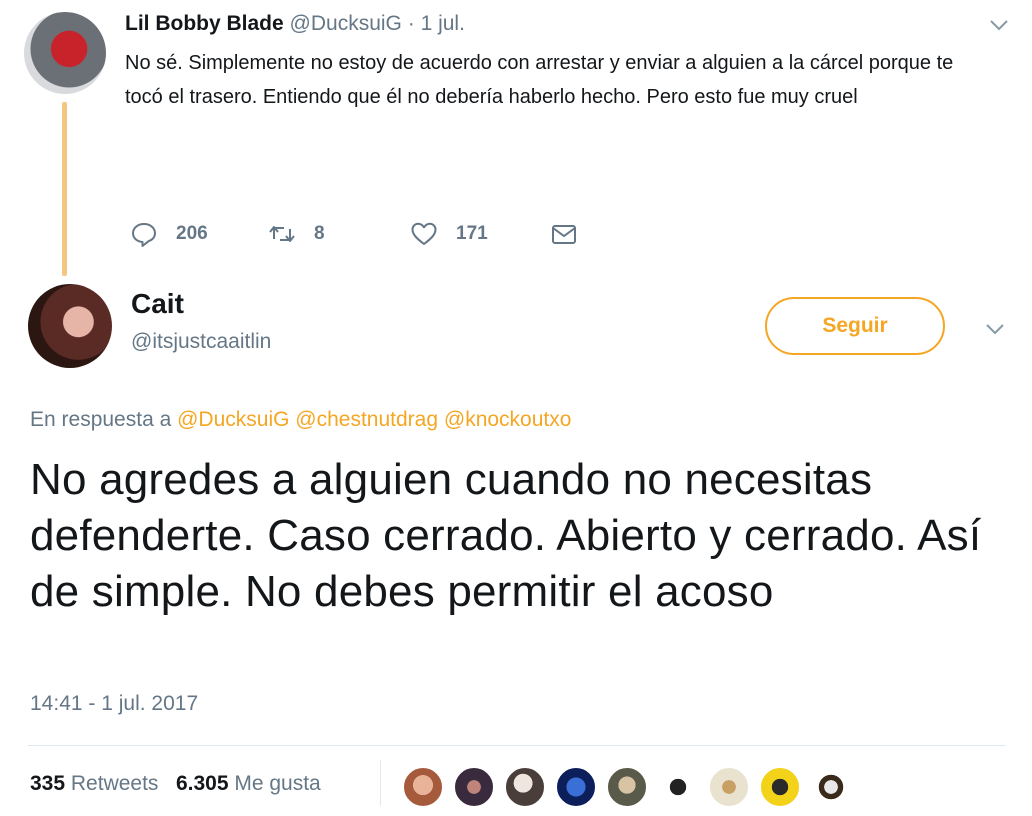  Describe the element at coordinates (157, 304) in the screenshot. I see `author-name: Cait` at that location.